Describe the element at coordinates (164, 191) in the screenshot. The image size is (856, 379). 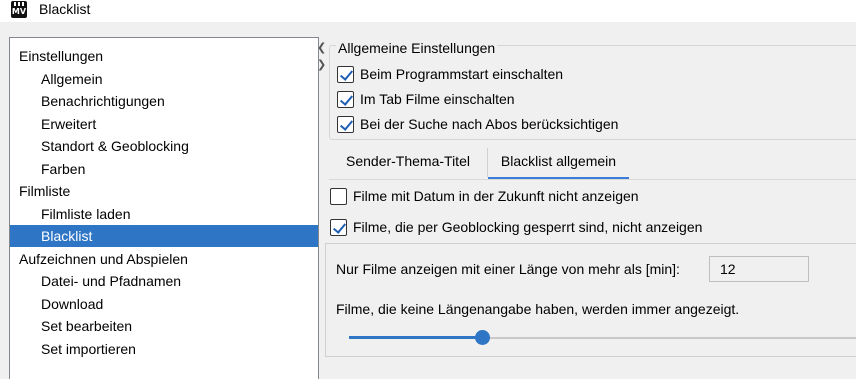
I see `tree-item-filmliste: Filmliste` at that location.